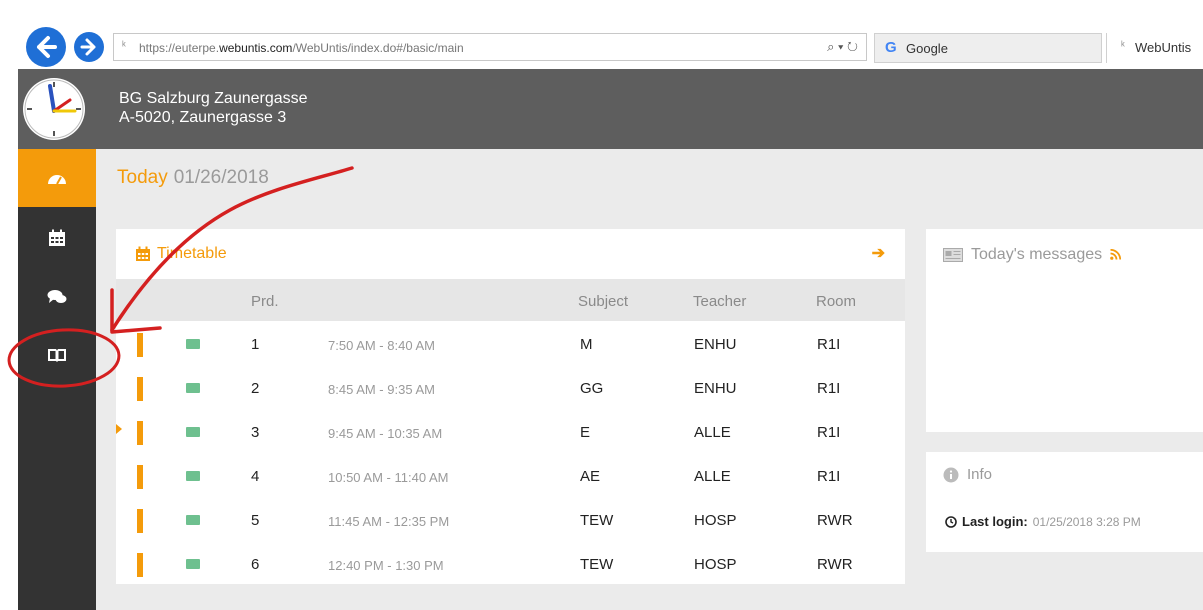  I want to click on browser-tab-webuntis: ᵏ WebUntis, so click(1154, 48).